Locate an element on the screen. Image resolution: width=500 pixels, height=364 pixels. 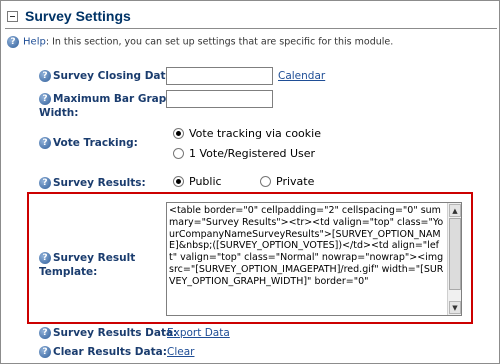
vote-tracking-cookie-option: Vote tracking via cookie is located at coordinates (247, 133).